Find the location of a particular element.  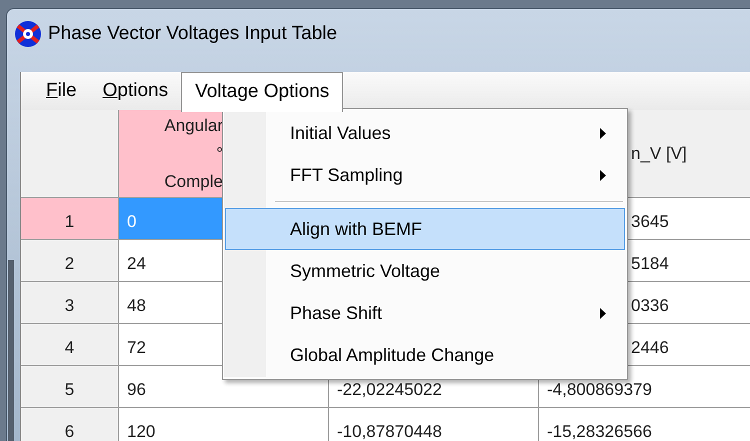

table-cell: -10,87870448 is located at coordinates (434, 424).